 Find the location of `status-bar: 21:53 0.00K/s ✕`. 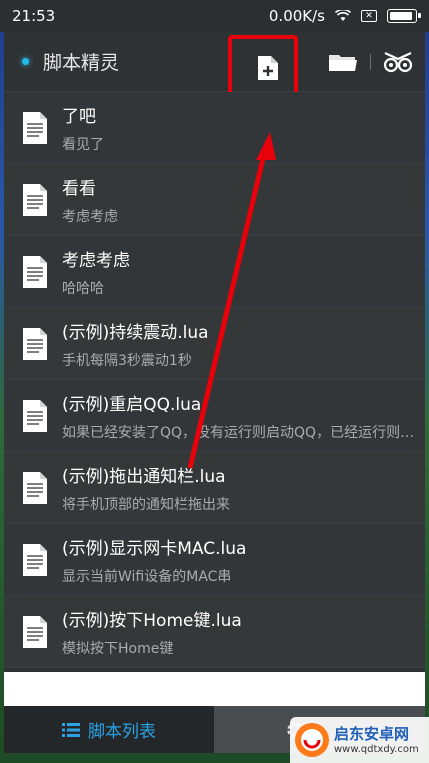

status-bar: 21:53 0.00K/s ✕ is located at coordinates (214, 16).